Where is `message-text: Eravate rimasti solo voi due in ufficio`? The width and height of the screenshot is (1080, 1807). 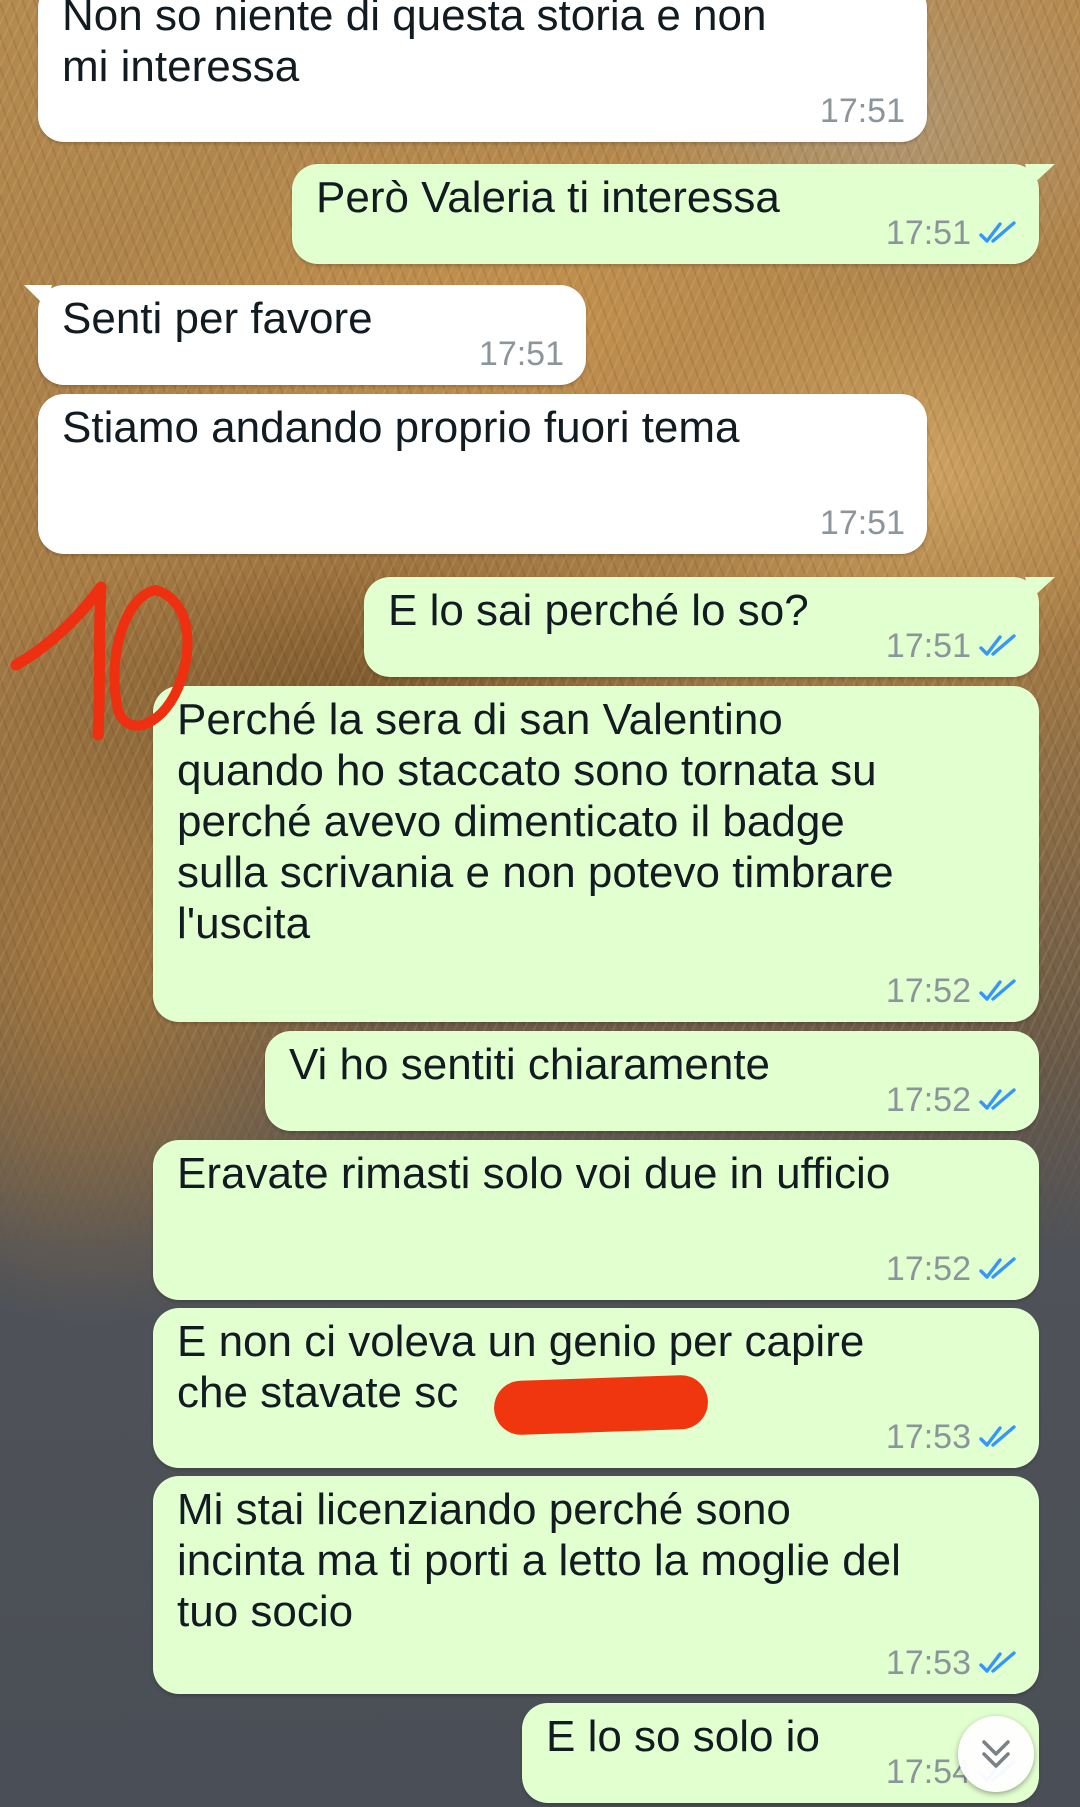 message-text: Eravate rimasti solo voi due in ufficio is located at coordinates (534, 1173).